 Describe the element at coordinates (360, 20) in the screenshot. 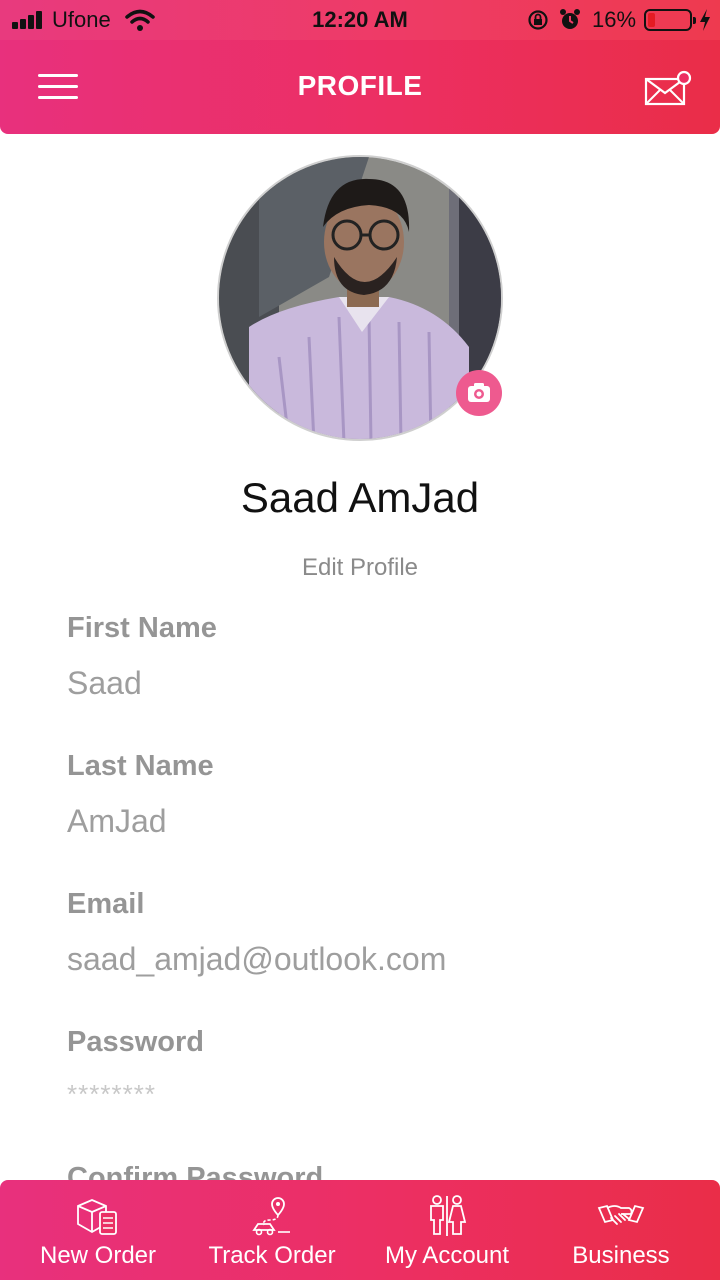

I see `status-bar: Ufone 12:20 AM 16%` at that location.